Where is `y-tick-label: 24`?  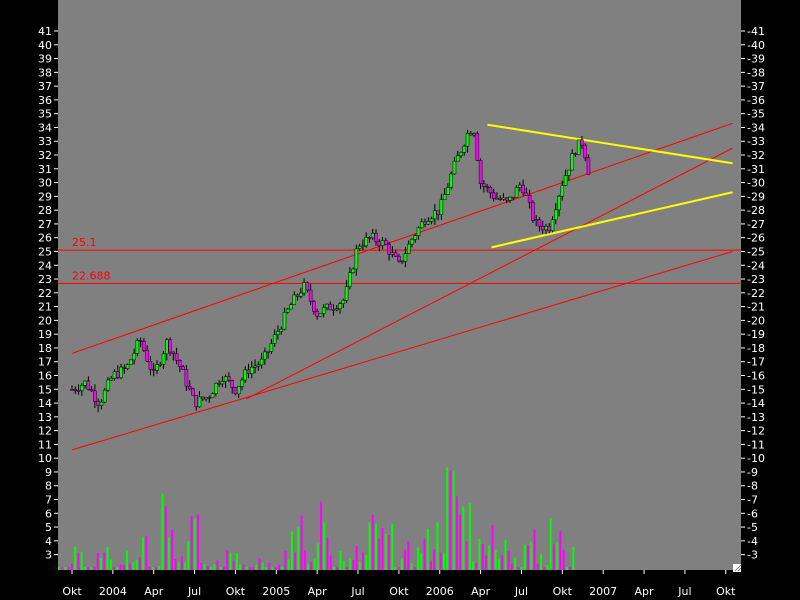 y-tick-label: 24 is located at coordinates (45, 265).